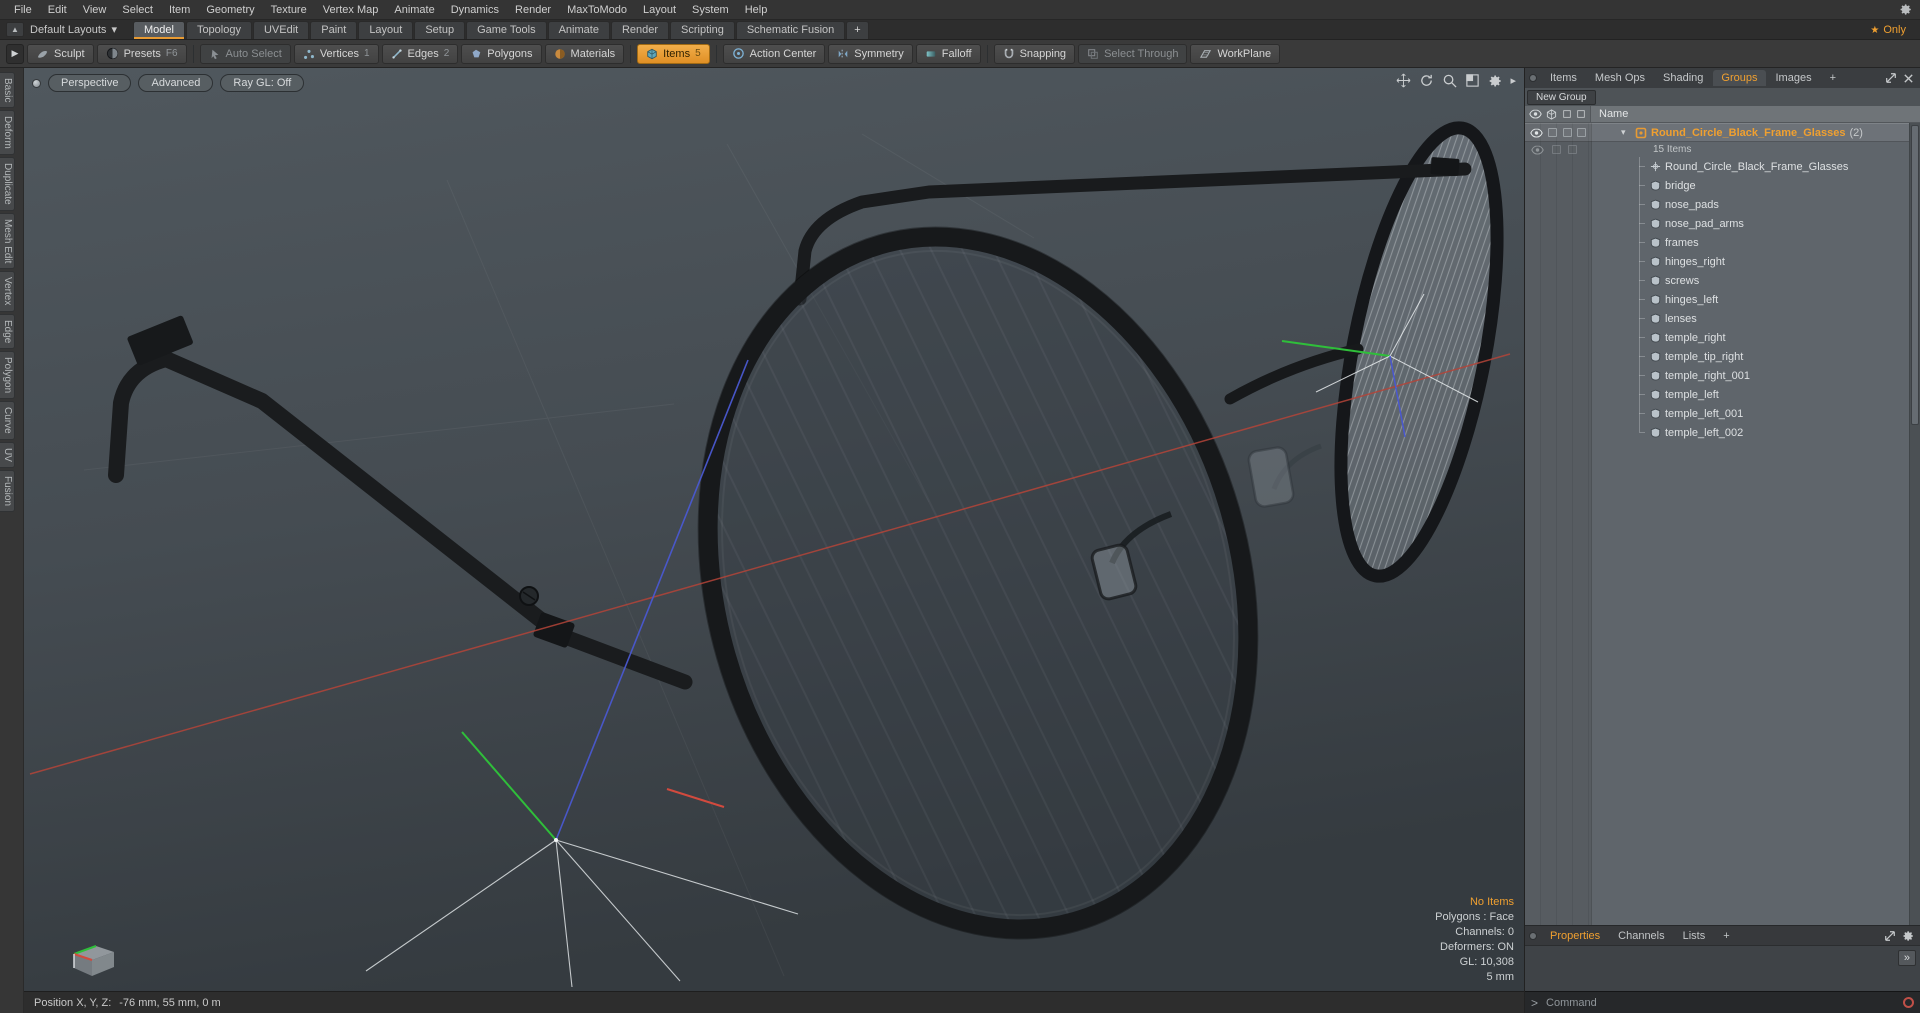 This screenshot has width=1920, height=1013. What do you see at coordinates (1641, 936) in the screenshot?
I see `tab-channels: Channels` at bounding box center [1641, 936].